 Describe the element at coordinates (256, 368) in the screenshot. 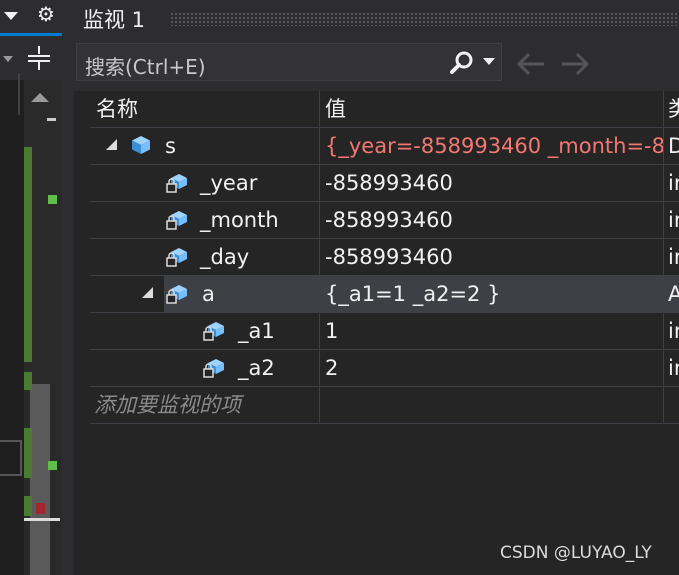

I see `variable-name: _a2` at that location.